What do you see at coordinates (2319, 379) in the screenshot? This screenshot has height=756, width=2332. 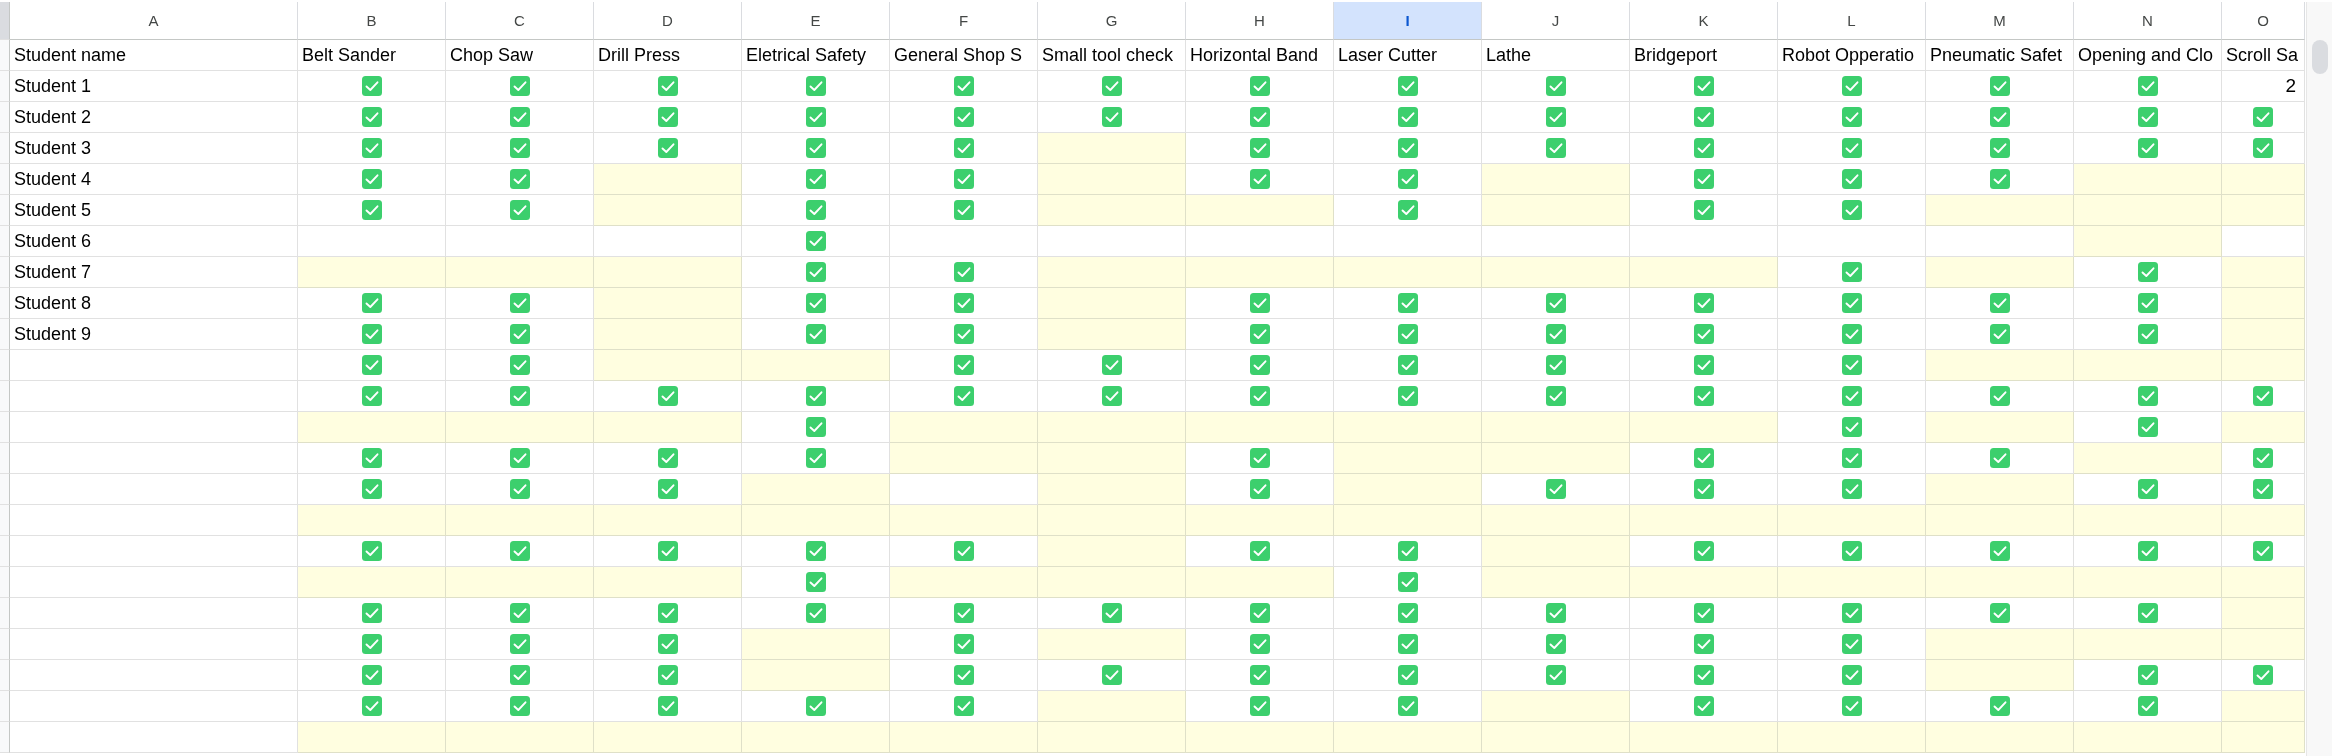 I see `scrollbar` at bounding box center [2319, 379].